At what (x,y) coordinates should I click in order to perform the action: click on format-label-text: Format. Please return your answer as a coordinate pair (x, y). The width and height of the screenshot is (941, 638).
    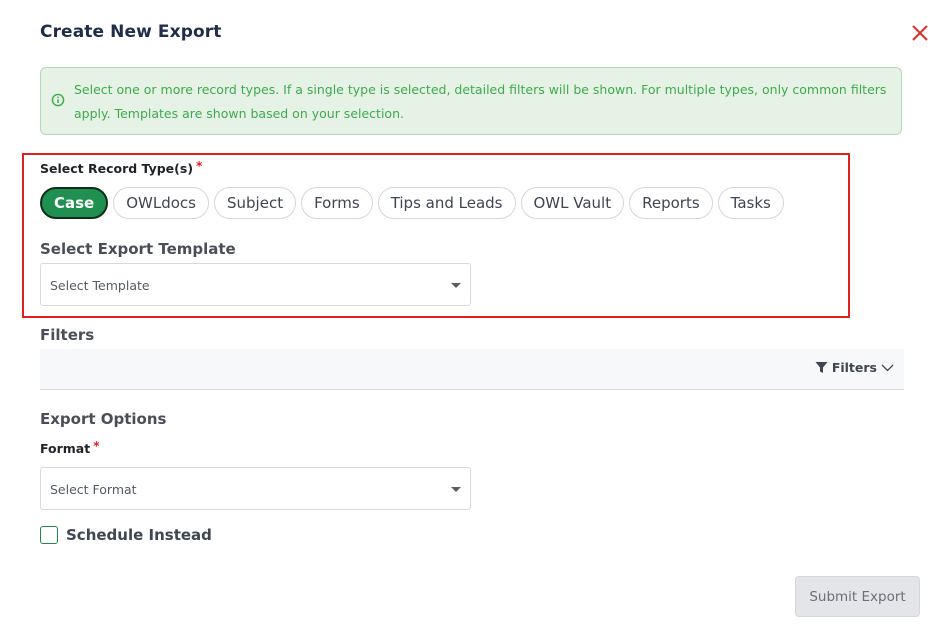
    Looking at the image, I should click on (65, 448).